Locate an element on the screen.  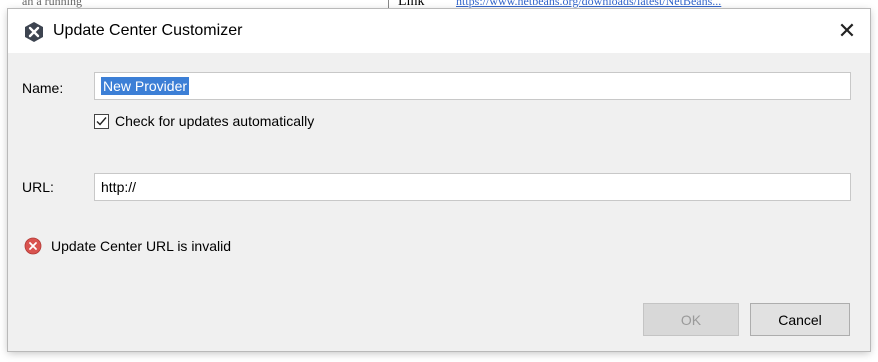
netbeans-icon is located at coordinates (34, 32).